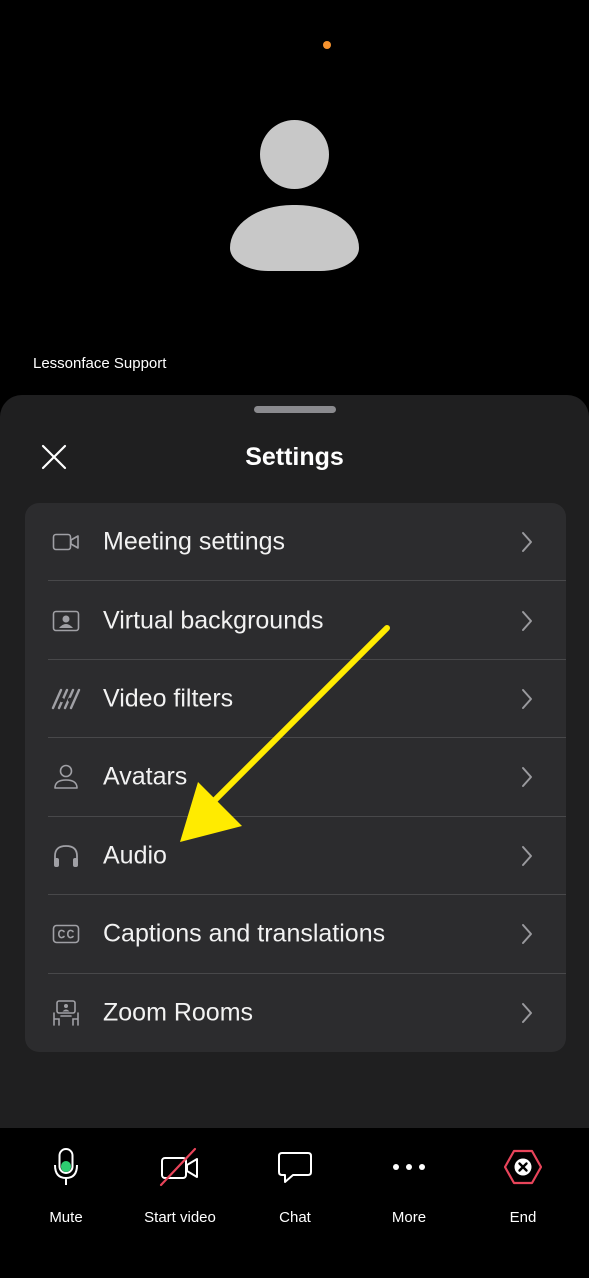 The width and height of the screenshot is (589, 1278). What do you see at coordinates (178, 1012) in the screenshot?
I see `settings-item-label: Zoom Rooms` at bounding box center [178, 1012].